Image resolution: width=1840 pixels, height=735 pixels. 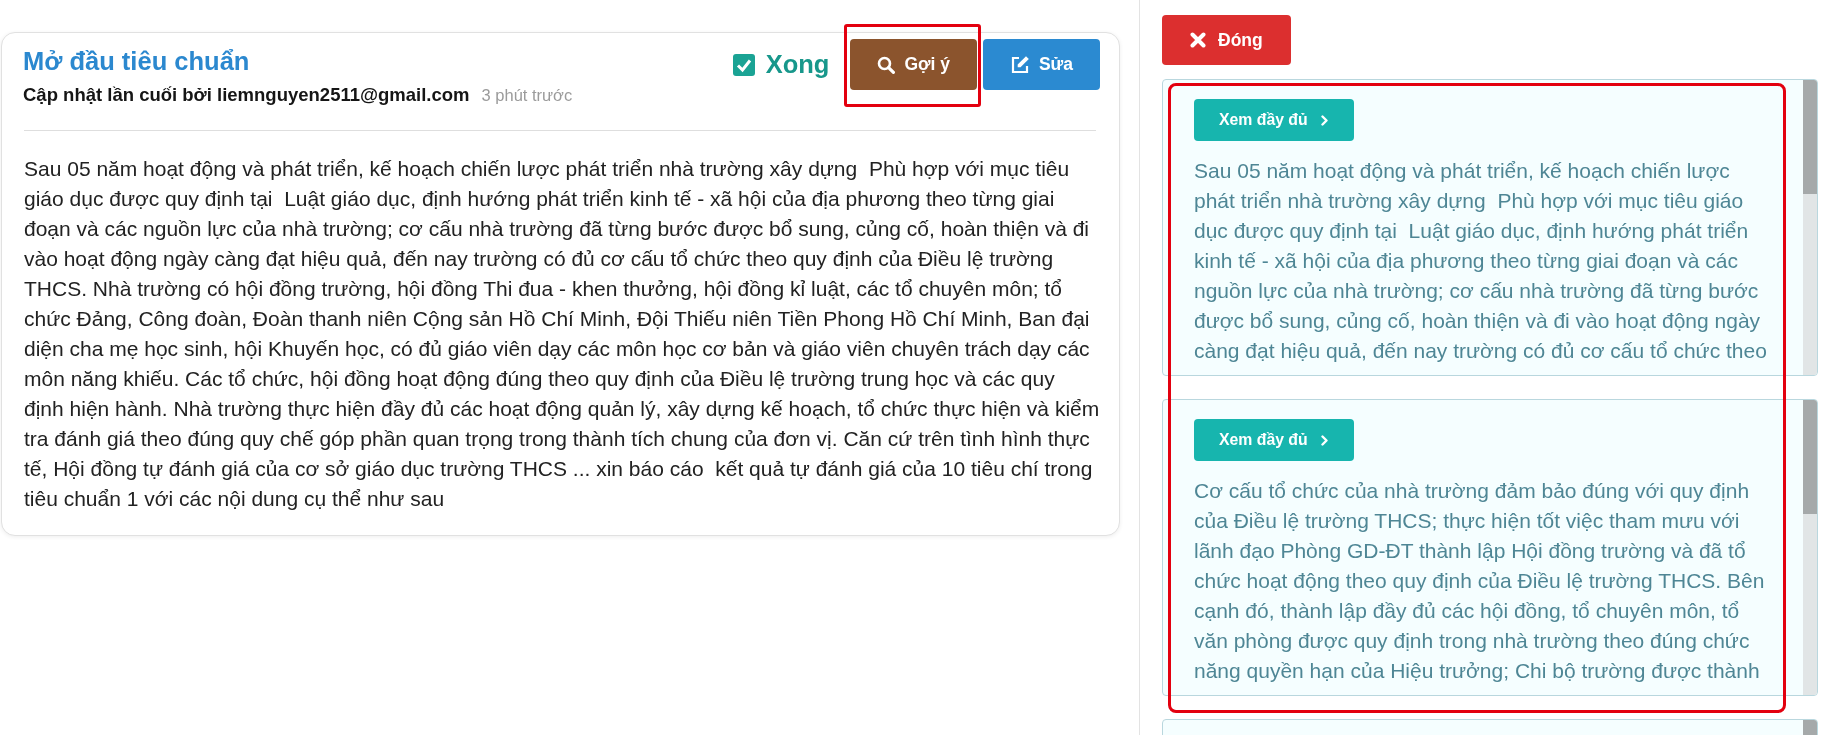 I want to click on section-title: Mở đầu tiêu chuẩn, so click(x=137, y=61).